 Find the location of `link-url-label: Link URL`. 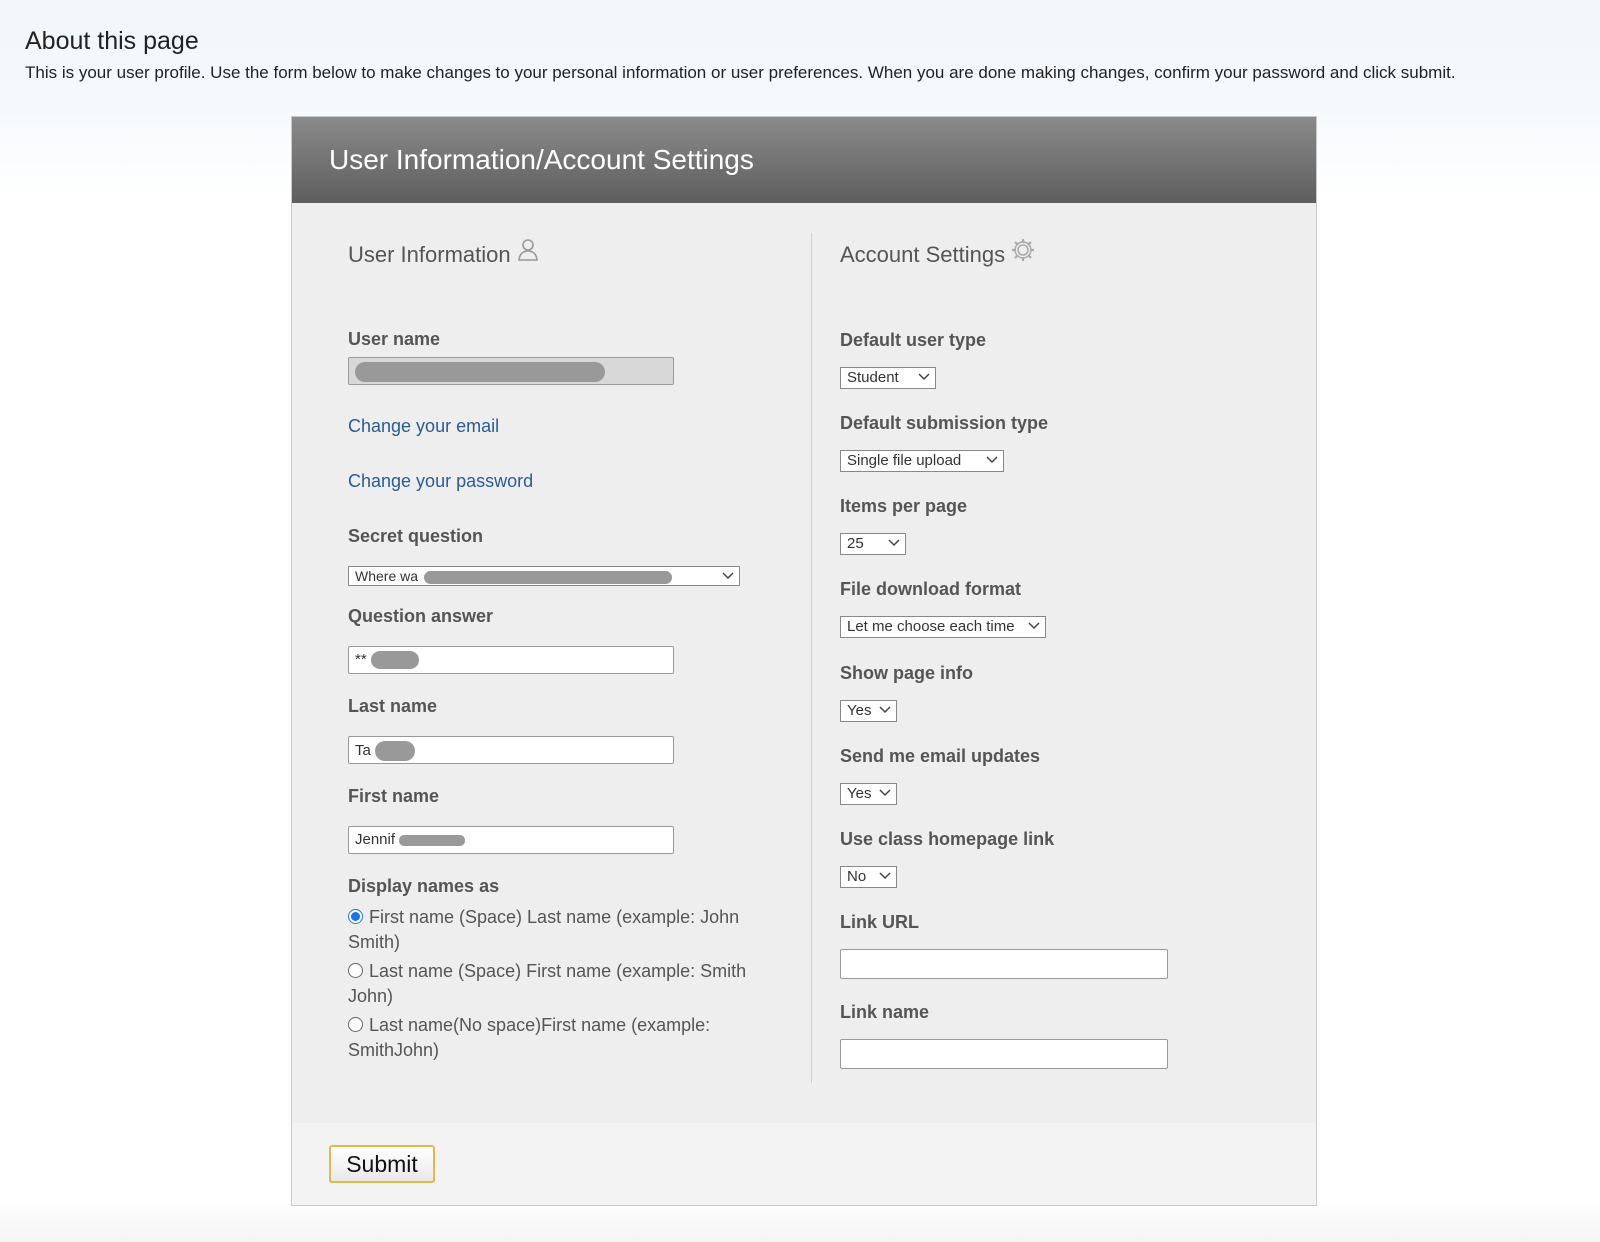

link-url-label: Link URL is located at coordinates (879, 922).